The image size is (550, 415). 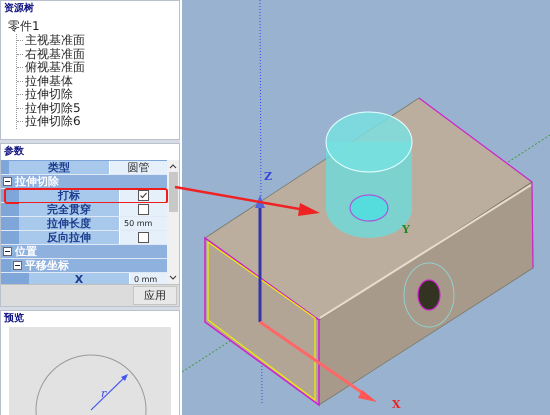 What do you see at coordinates (396, 404) in the screenshot?
I see `axis-label: X` at bounding box center [396, 404].